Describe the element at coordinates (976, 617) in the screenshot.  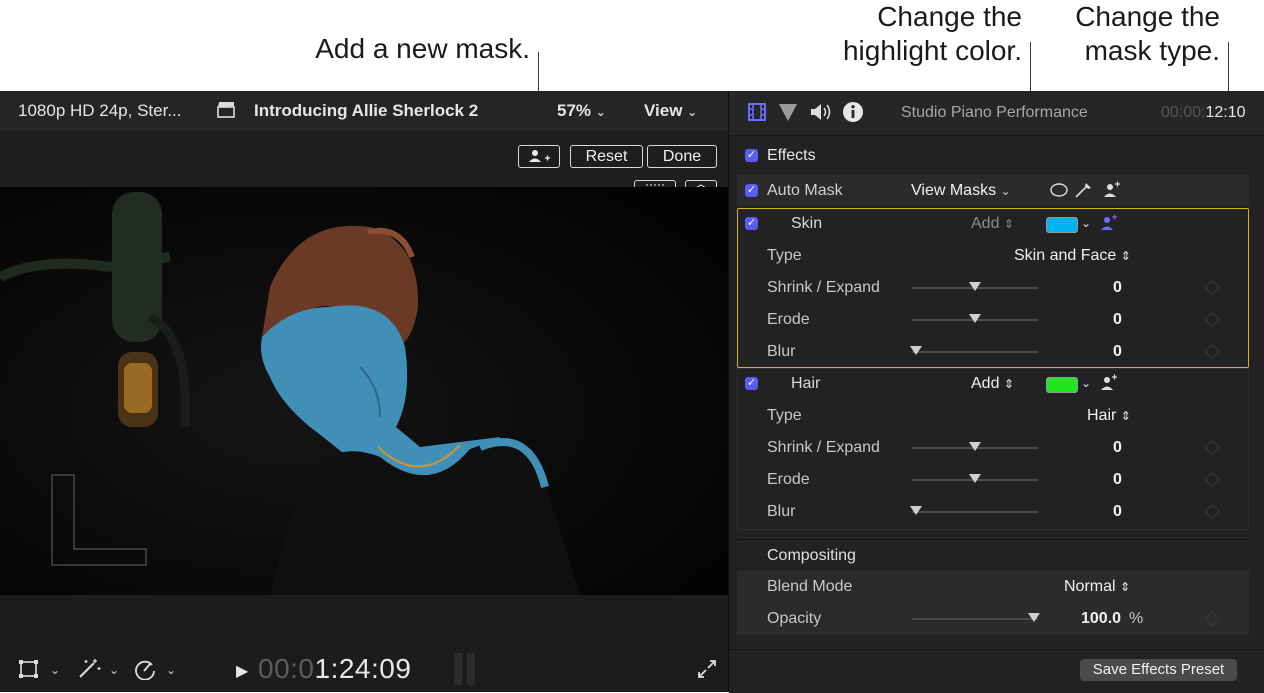
I see `opacity-slider` at that location.